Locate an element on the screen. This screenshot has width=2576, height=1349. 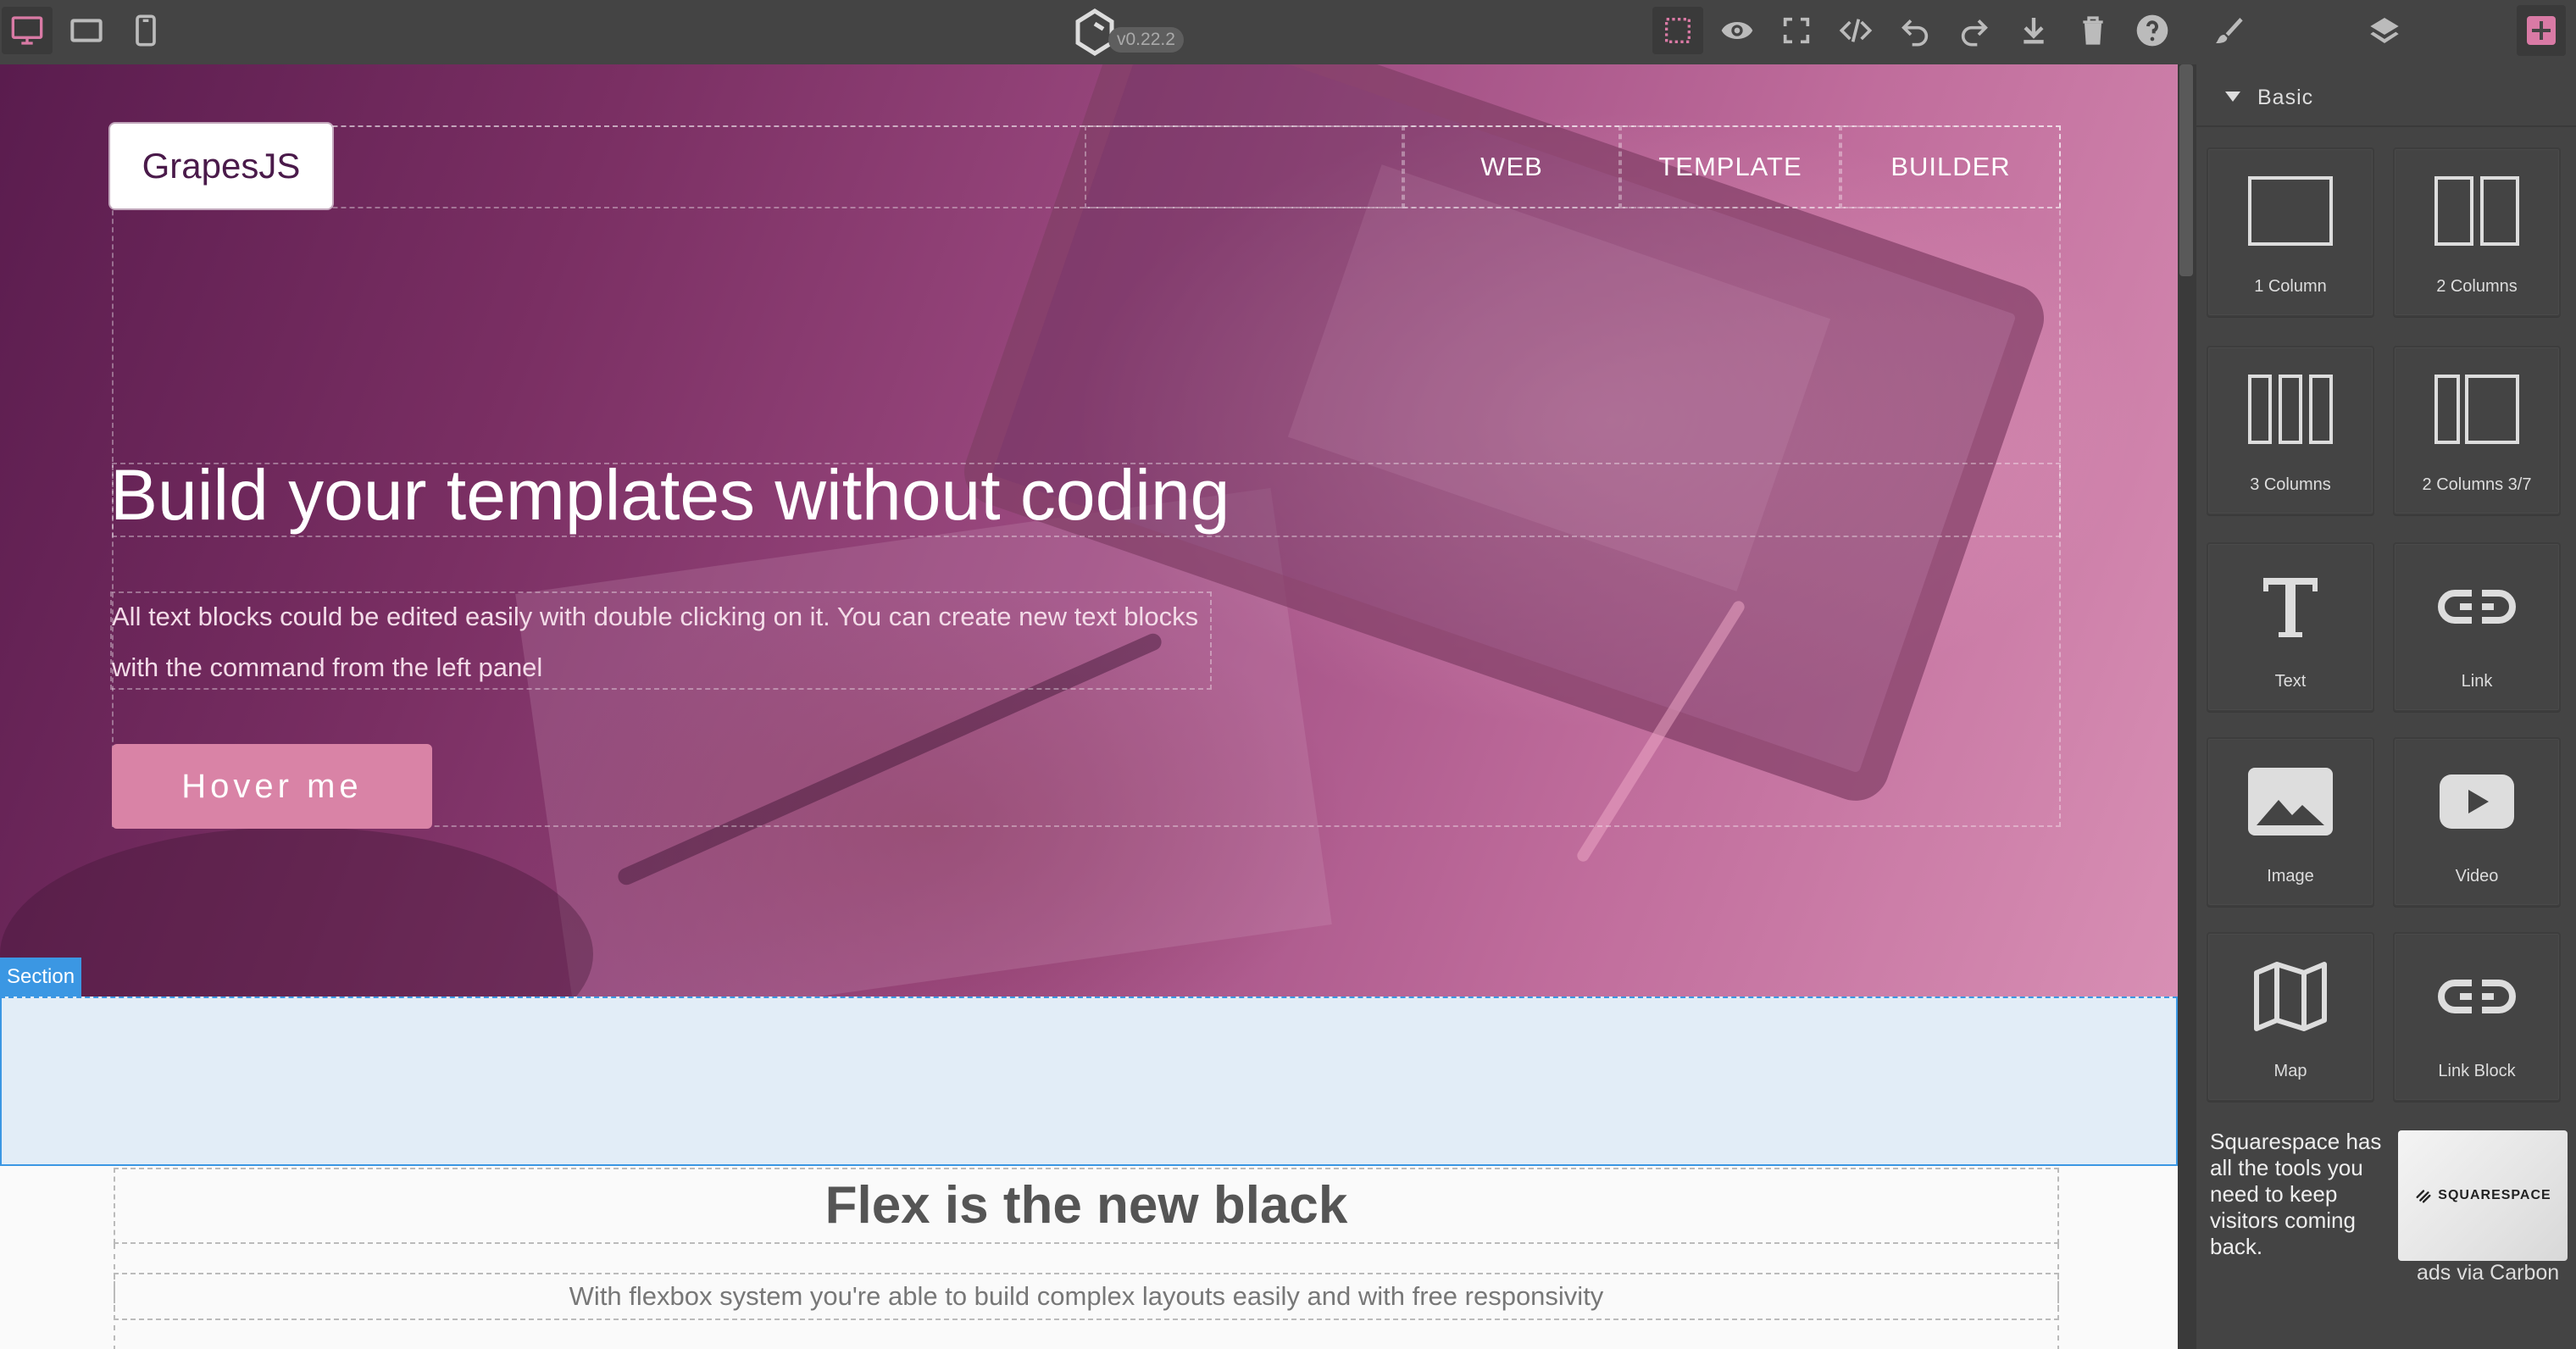
clear-canvas-button is located at coordinates (2093, 30).